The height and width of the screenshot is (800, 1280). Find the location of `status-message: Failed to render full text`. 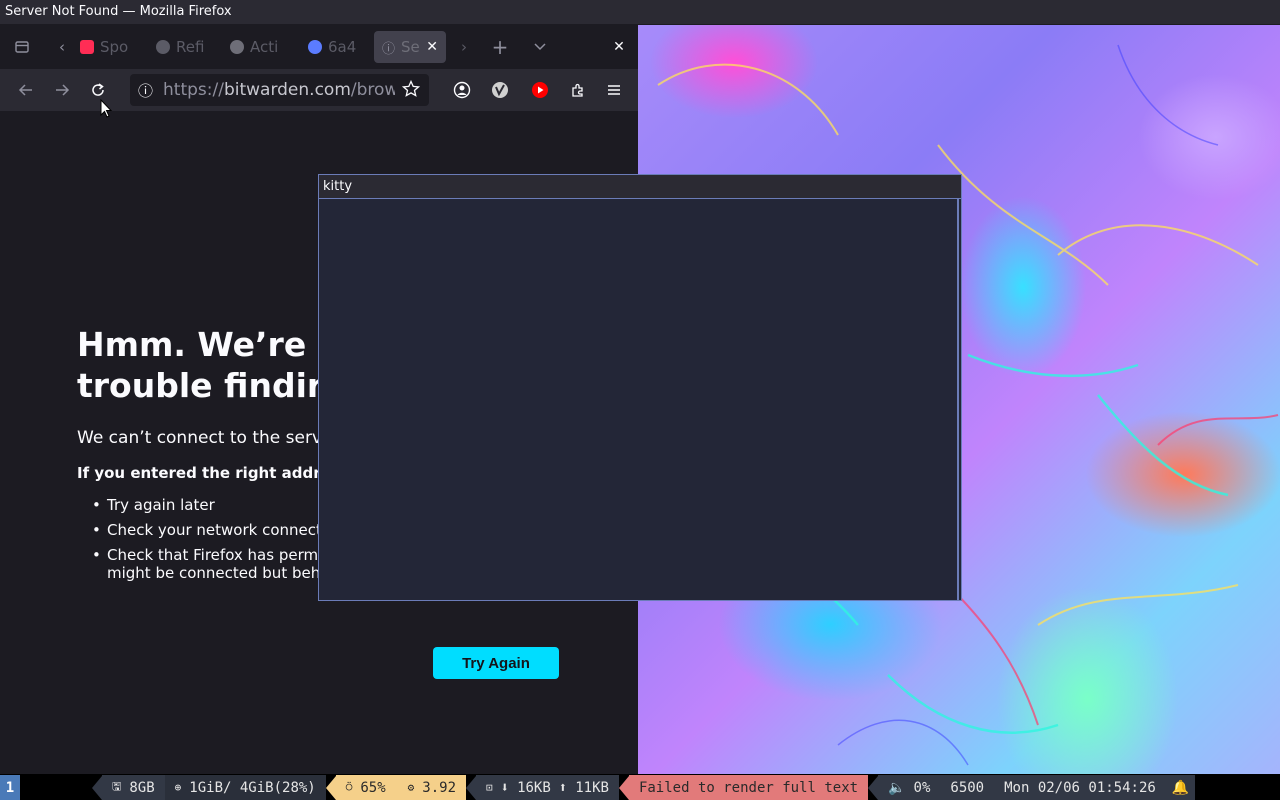

status-message: Failed to render full text is located at coordinates (748, 787).